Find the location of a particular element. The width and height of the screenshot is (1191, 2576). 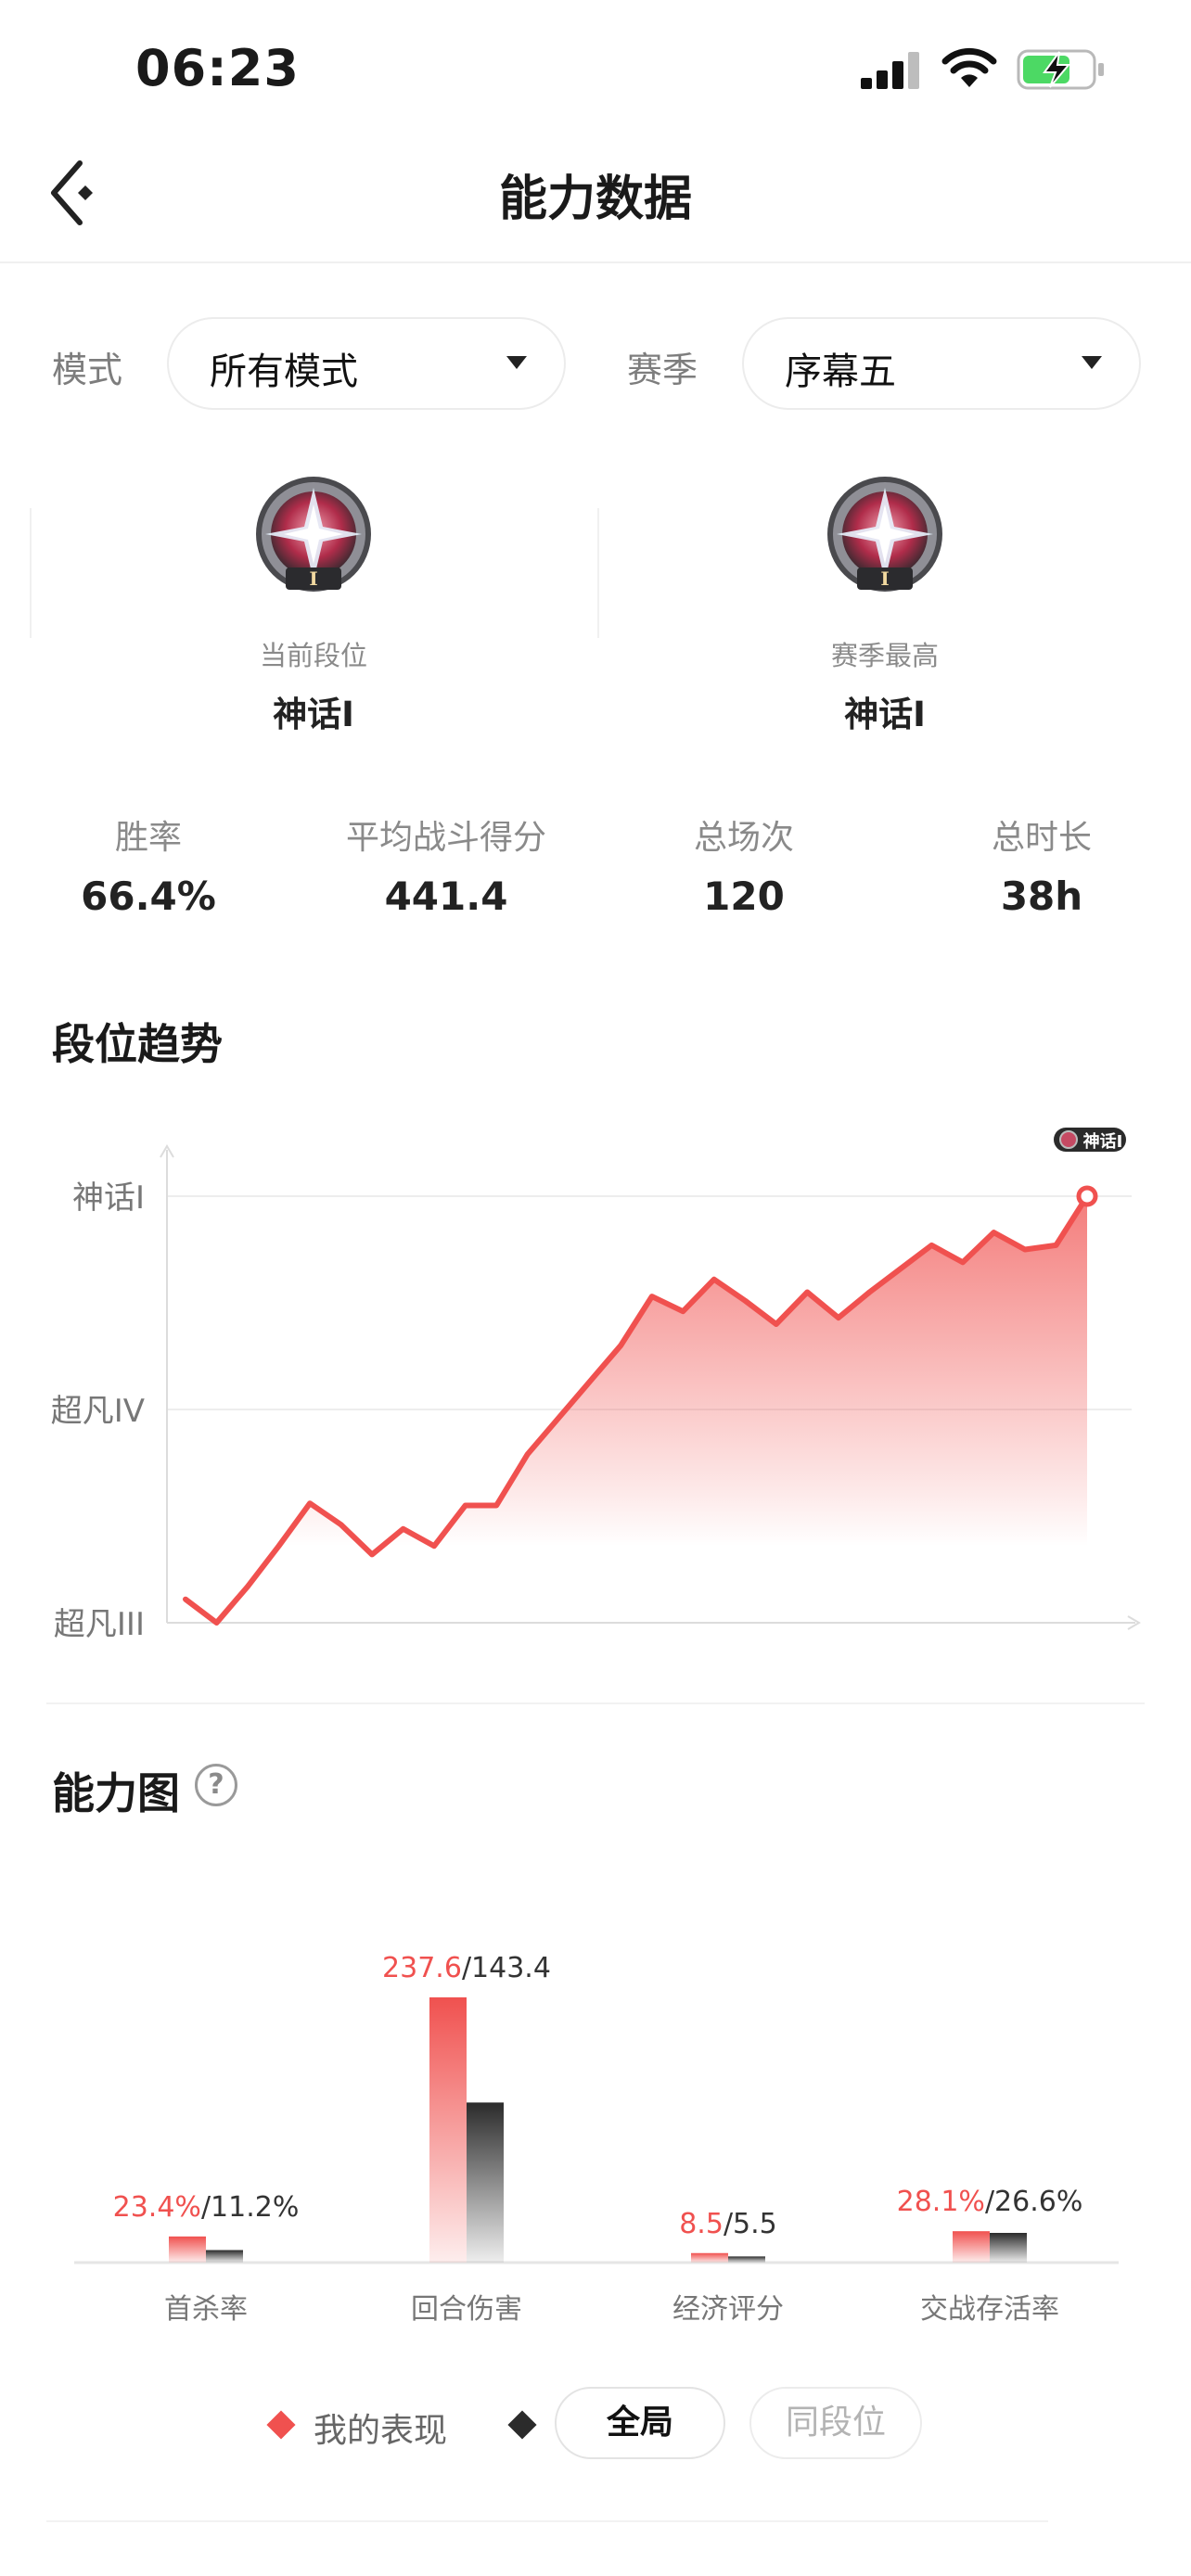

total-time-value: 38h is located at coordinates (1041, 896).